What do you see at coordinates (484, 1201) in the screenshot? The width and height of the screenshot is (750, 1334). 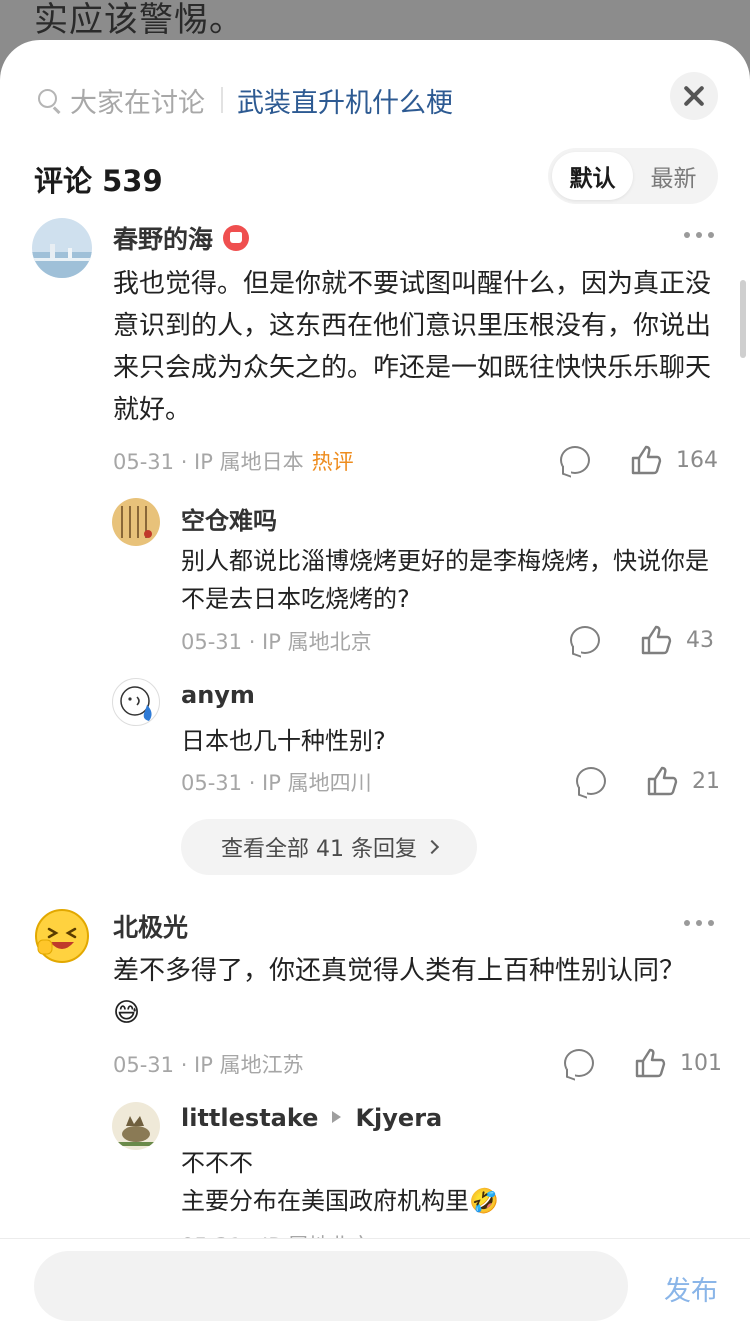 I see `rofl-emoji: 🤣` at bounding box center [484, 1201].